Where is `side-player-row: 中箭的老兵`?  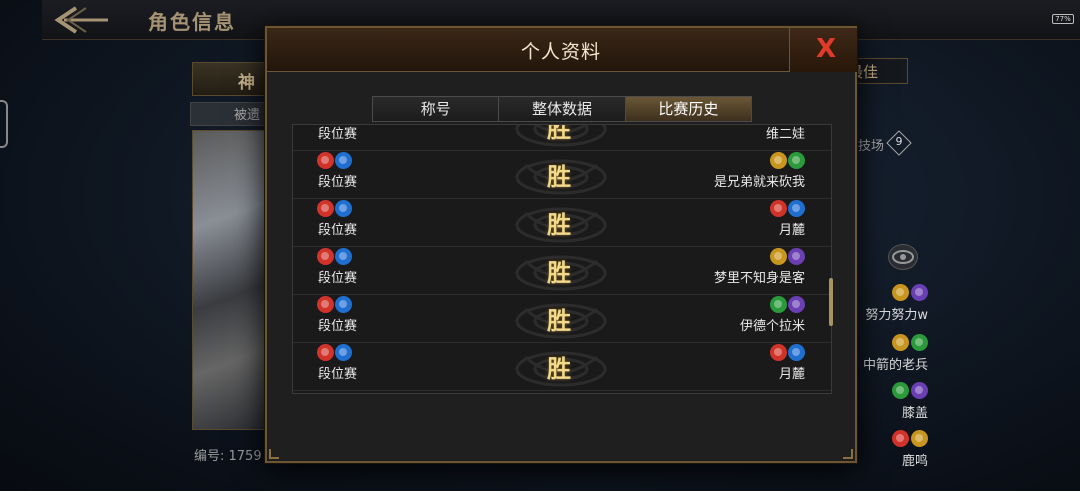 side-player-row: 中箭的老兵 is located at coordinates (896, 353).